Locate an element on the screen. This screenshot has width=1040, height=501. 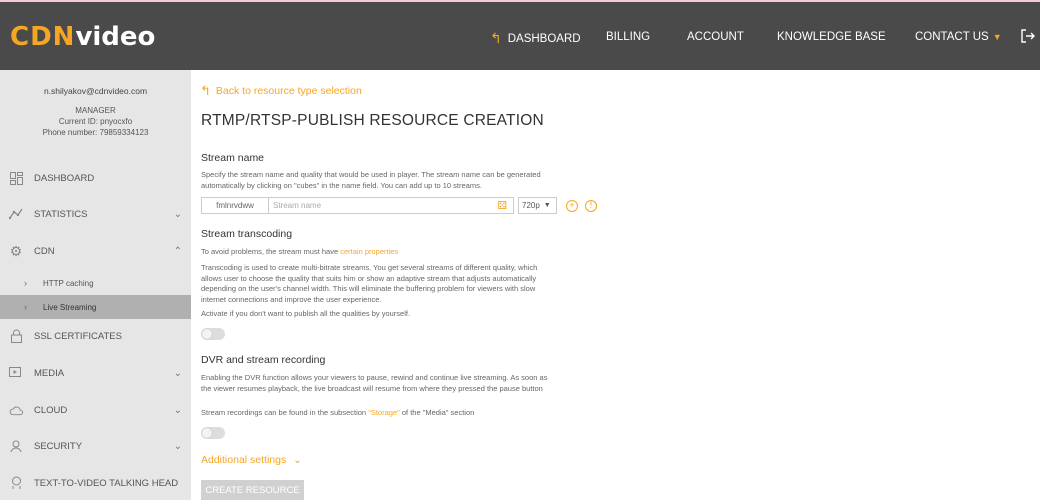
sidebar-item-cloud: CLOUD ⌄ is located at coordinates (95, 410).